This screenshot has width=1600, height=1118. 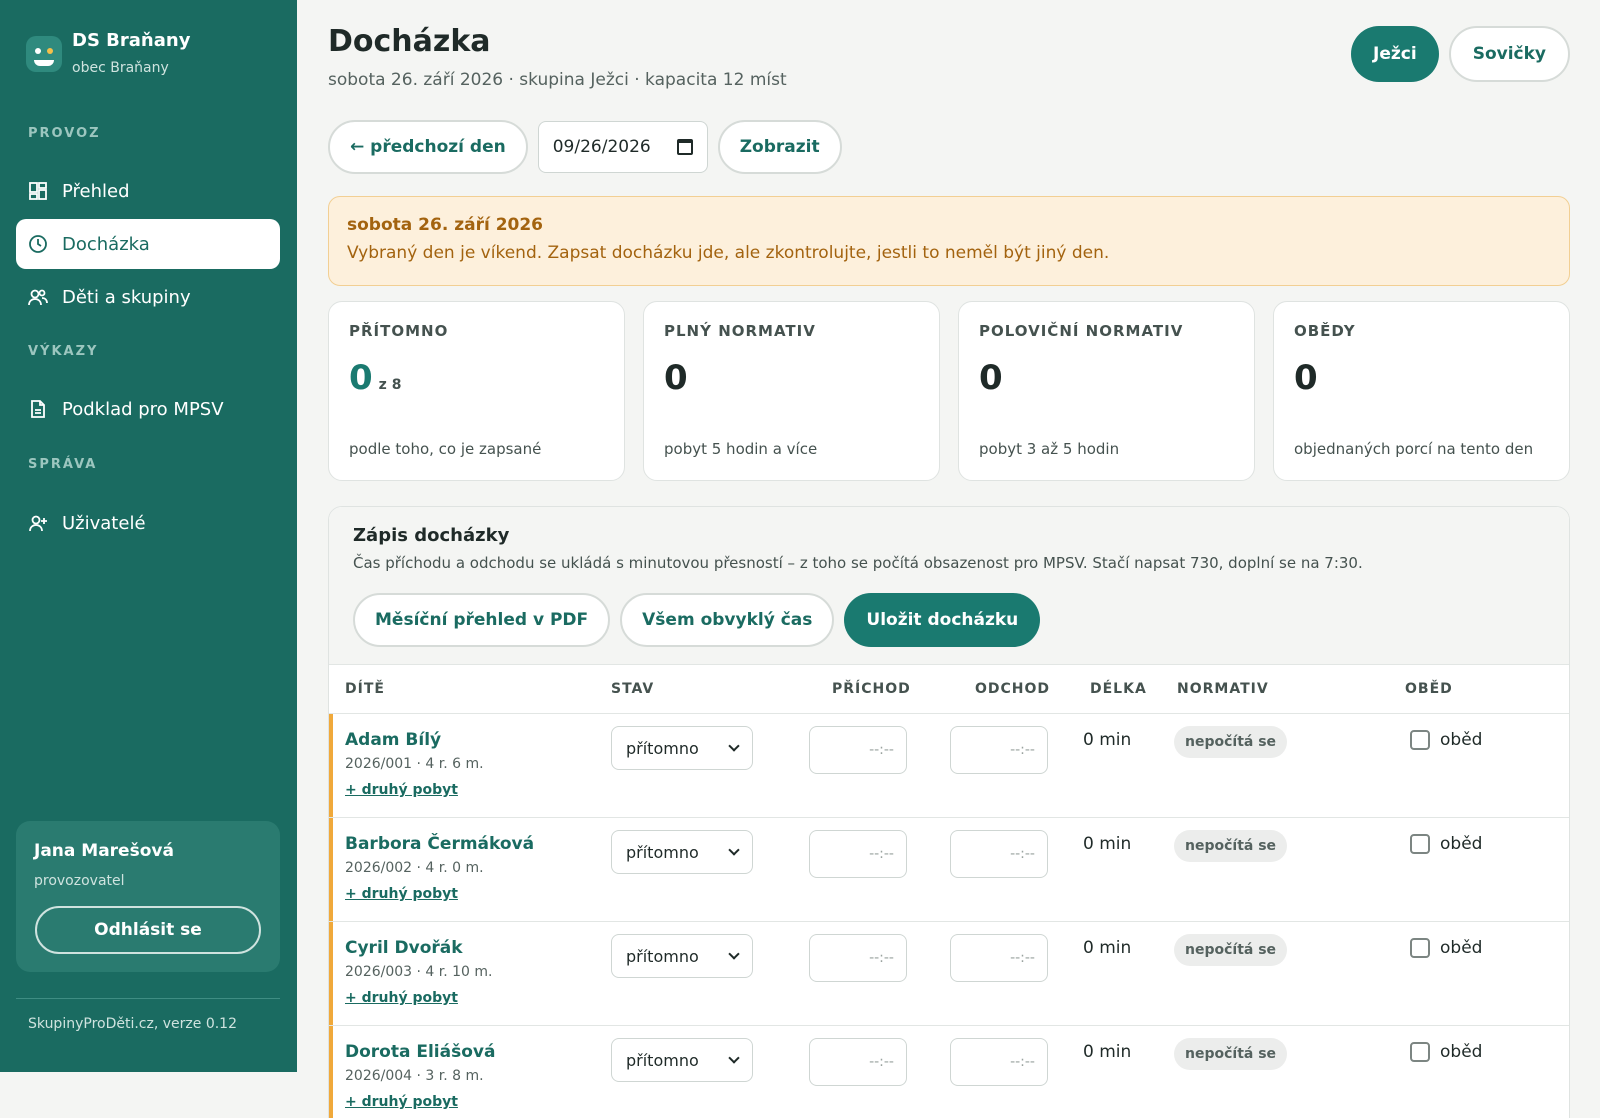 I want to click on nav-section-sprava: SPRÁVA, so click(x=63, y=464).